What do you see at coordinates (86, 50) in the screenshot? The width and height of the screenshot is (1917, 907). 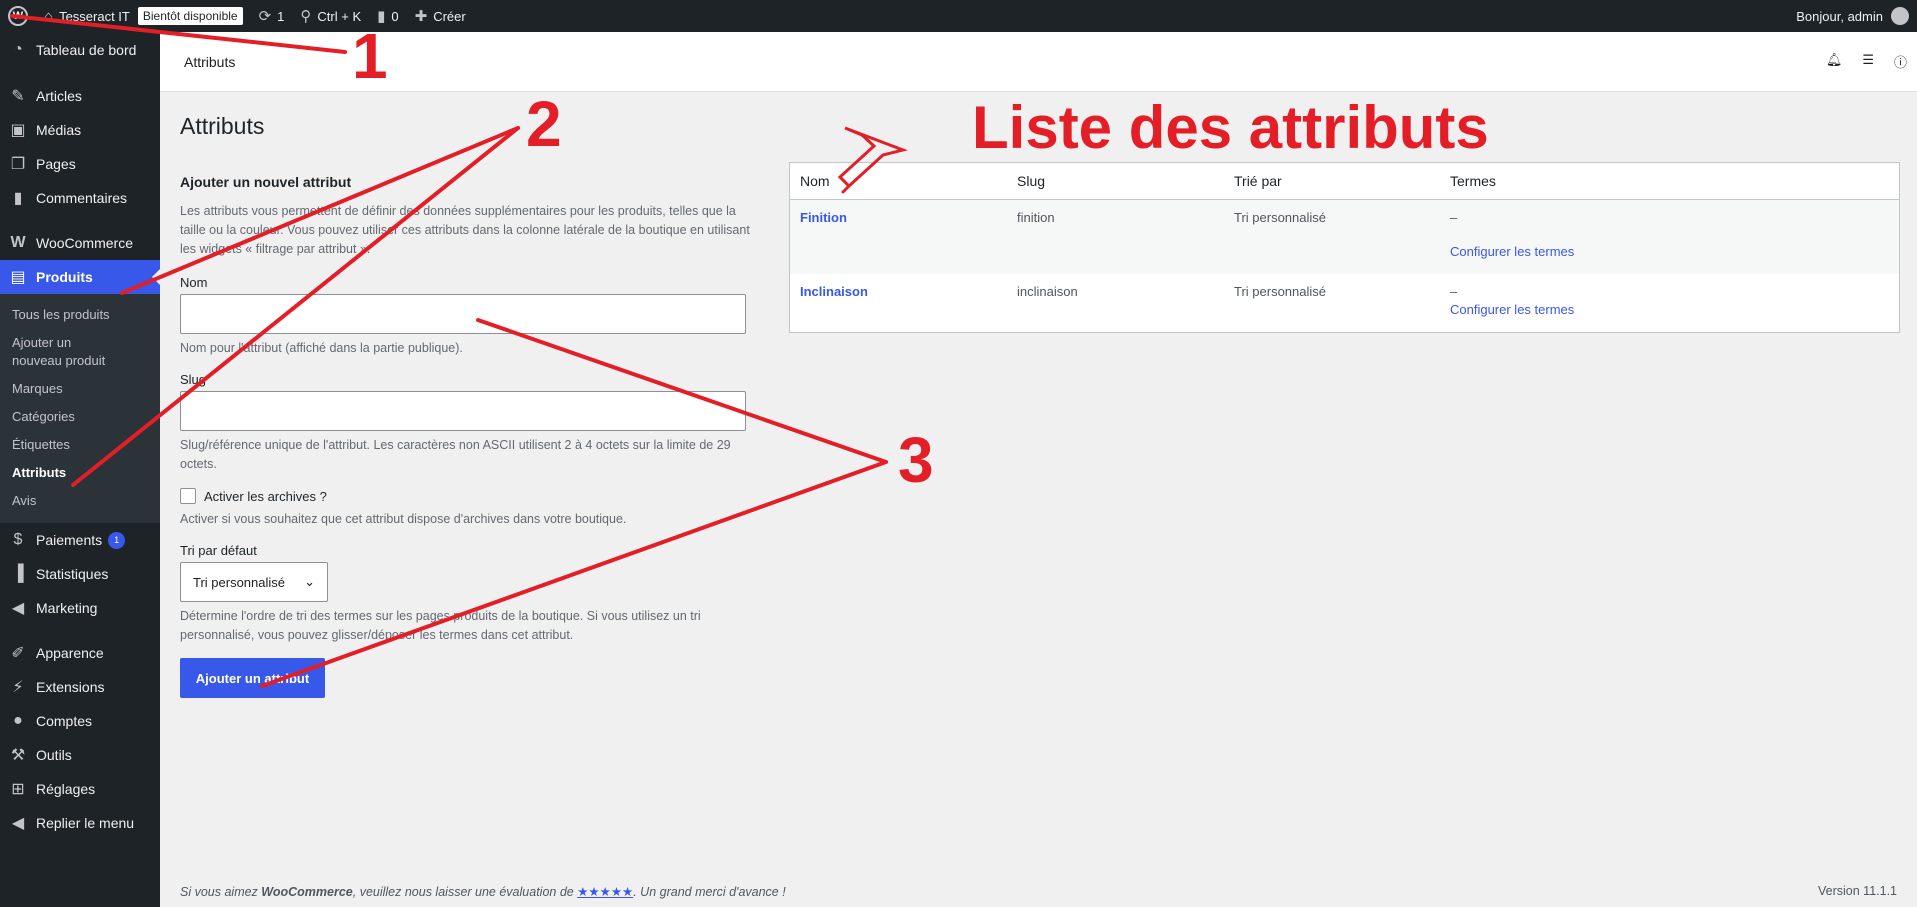 I see `menu-label: Tableau de bord` at bounding box center [86, 50].